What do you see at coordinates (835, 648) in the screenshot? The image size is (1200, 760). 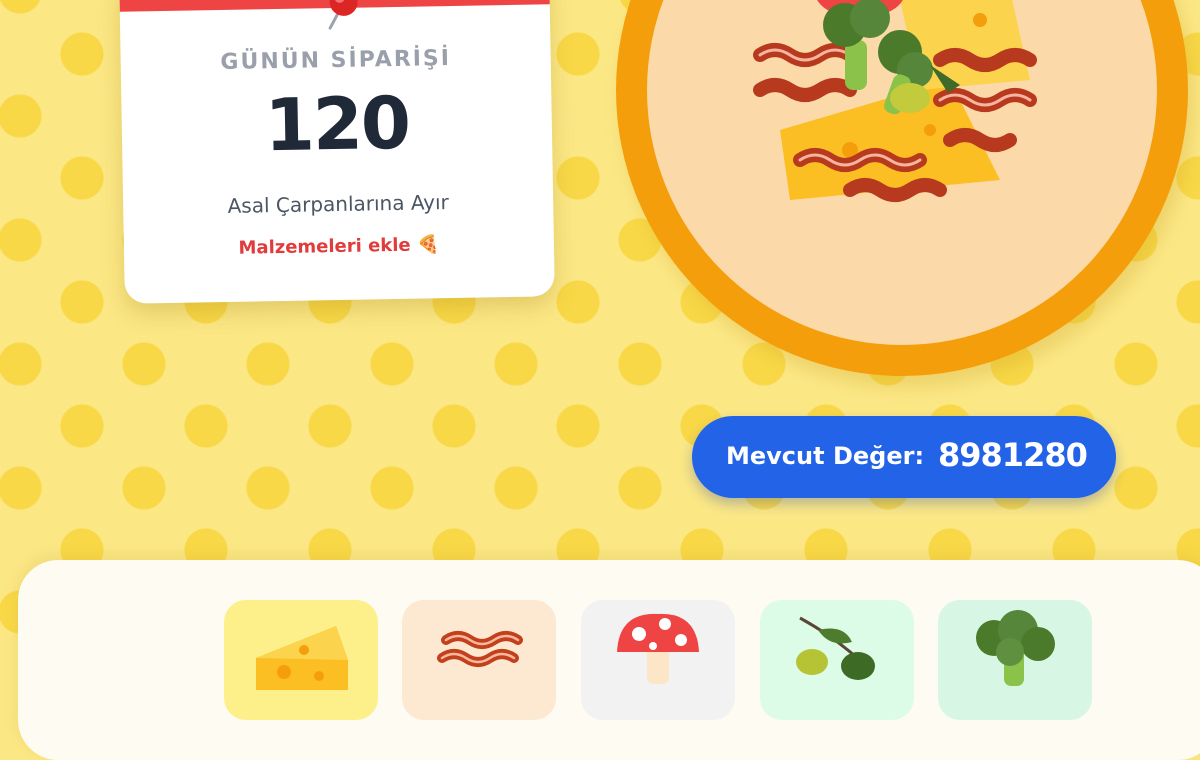 I see `olive-icon` at bounding box center [835, 648].